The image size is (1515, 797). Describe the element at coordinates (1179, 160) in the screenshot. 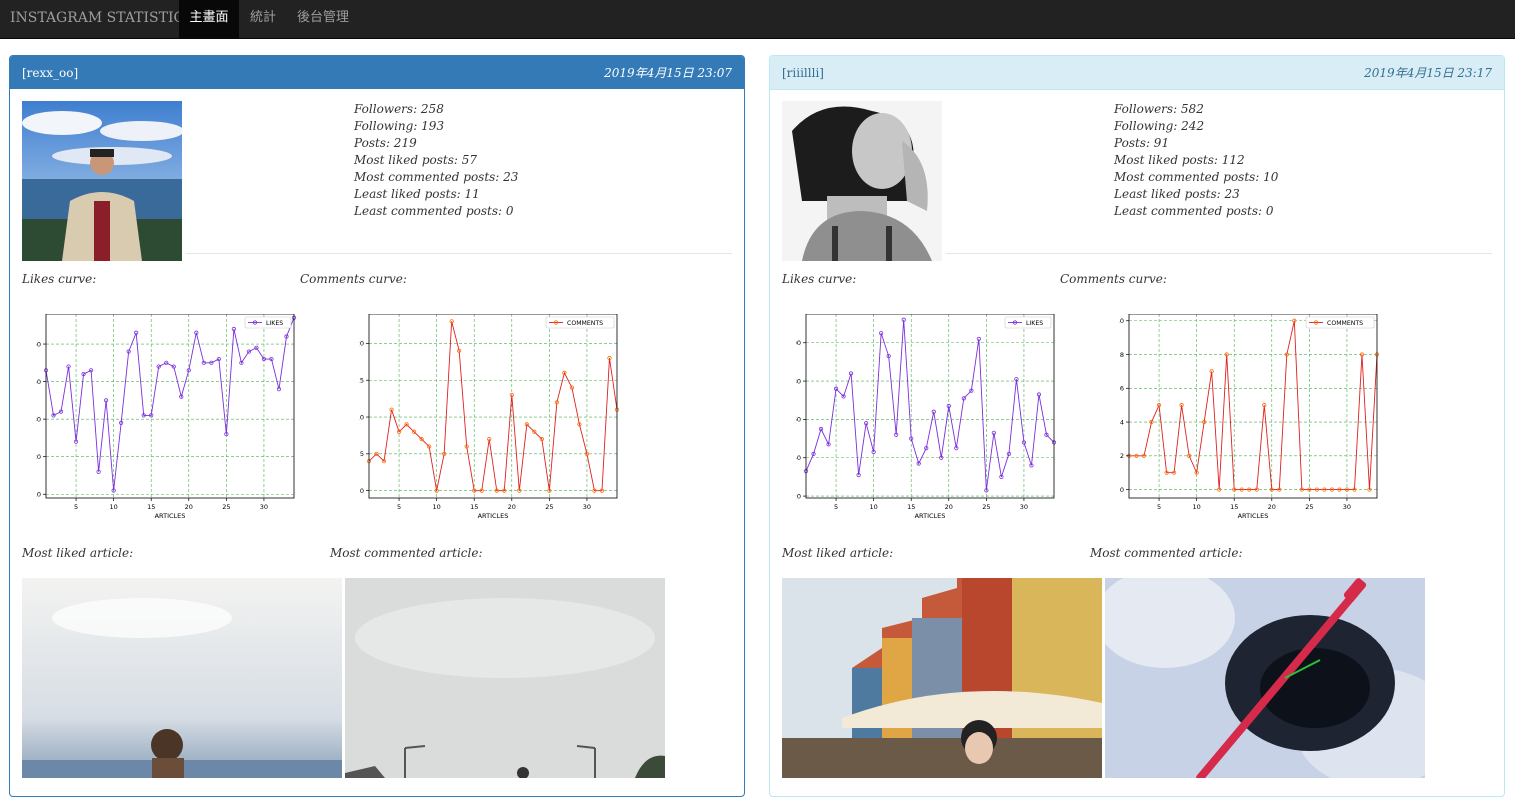

I see `most-liked-posts: Most liked posts: 112` at that location.